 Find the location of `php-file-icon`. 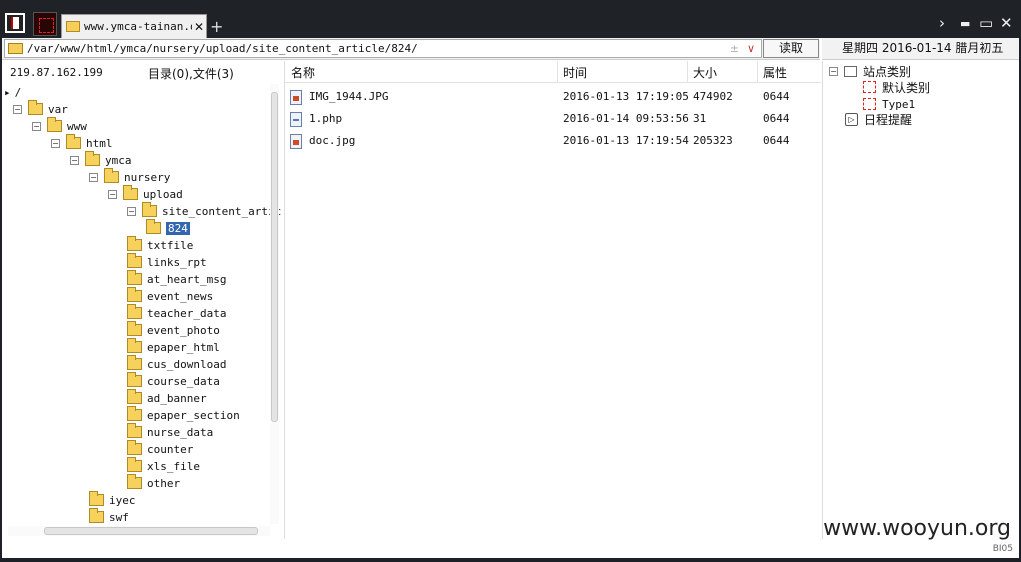

php-file-icon is located at coordinates (296, 119).